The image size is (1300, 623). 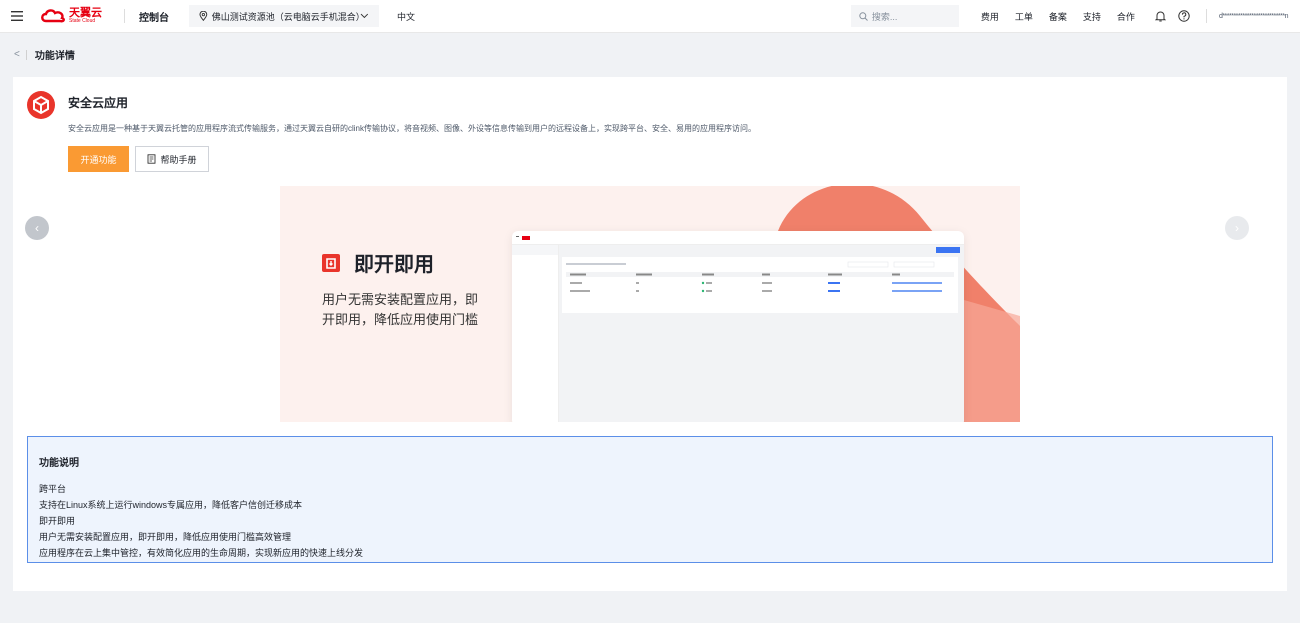 I want to click on app-launch-icon, so click(x=331, y=262).